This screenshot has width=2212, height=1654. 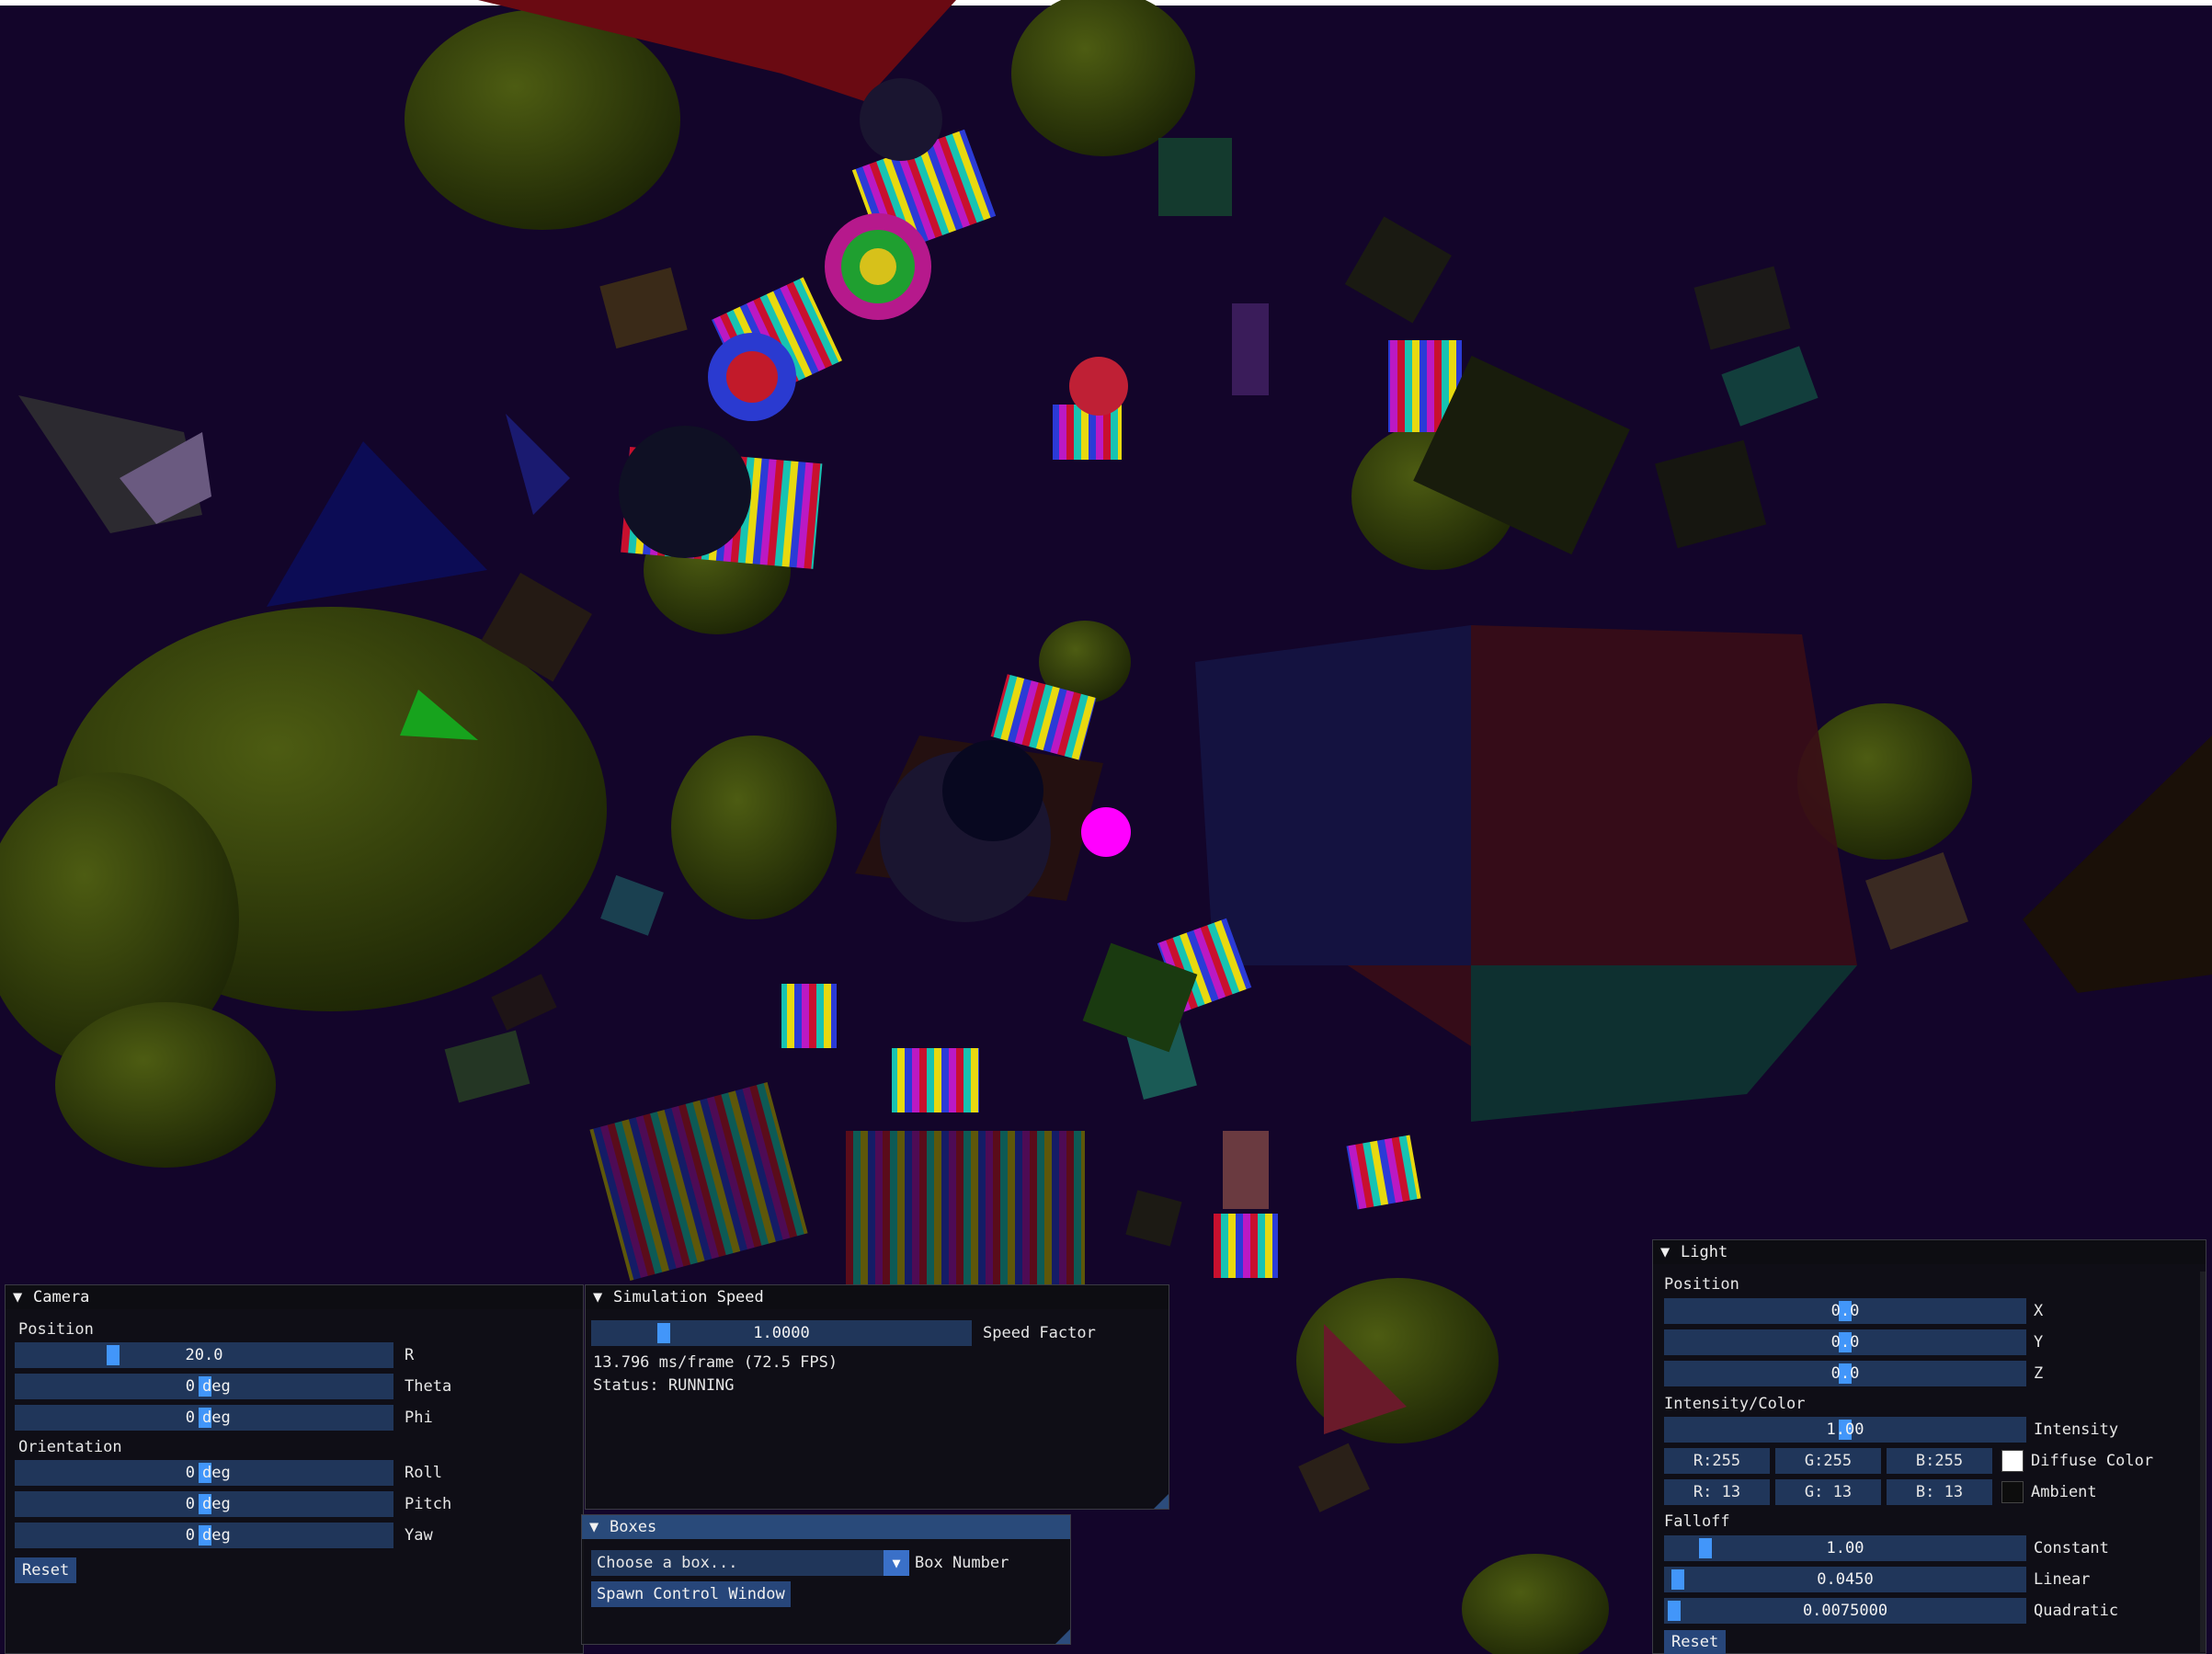 I want to click on light-constant-row: 1.00 Constant, so click(x=1886, y=1548).